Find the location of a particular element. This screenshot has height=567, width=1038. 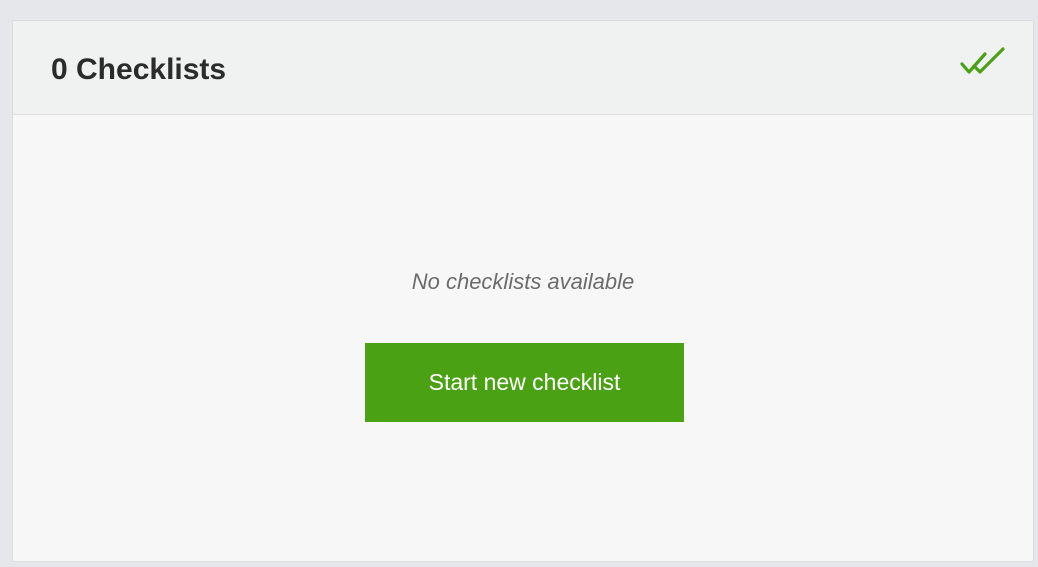

double-check-icon is located at coordinates (983, 63).